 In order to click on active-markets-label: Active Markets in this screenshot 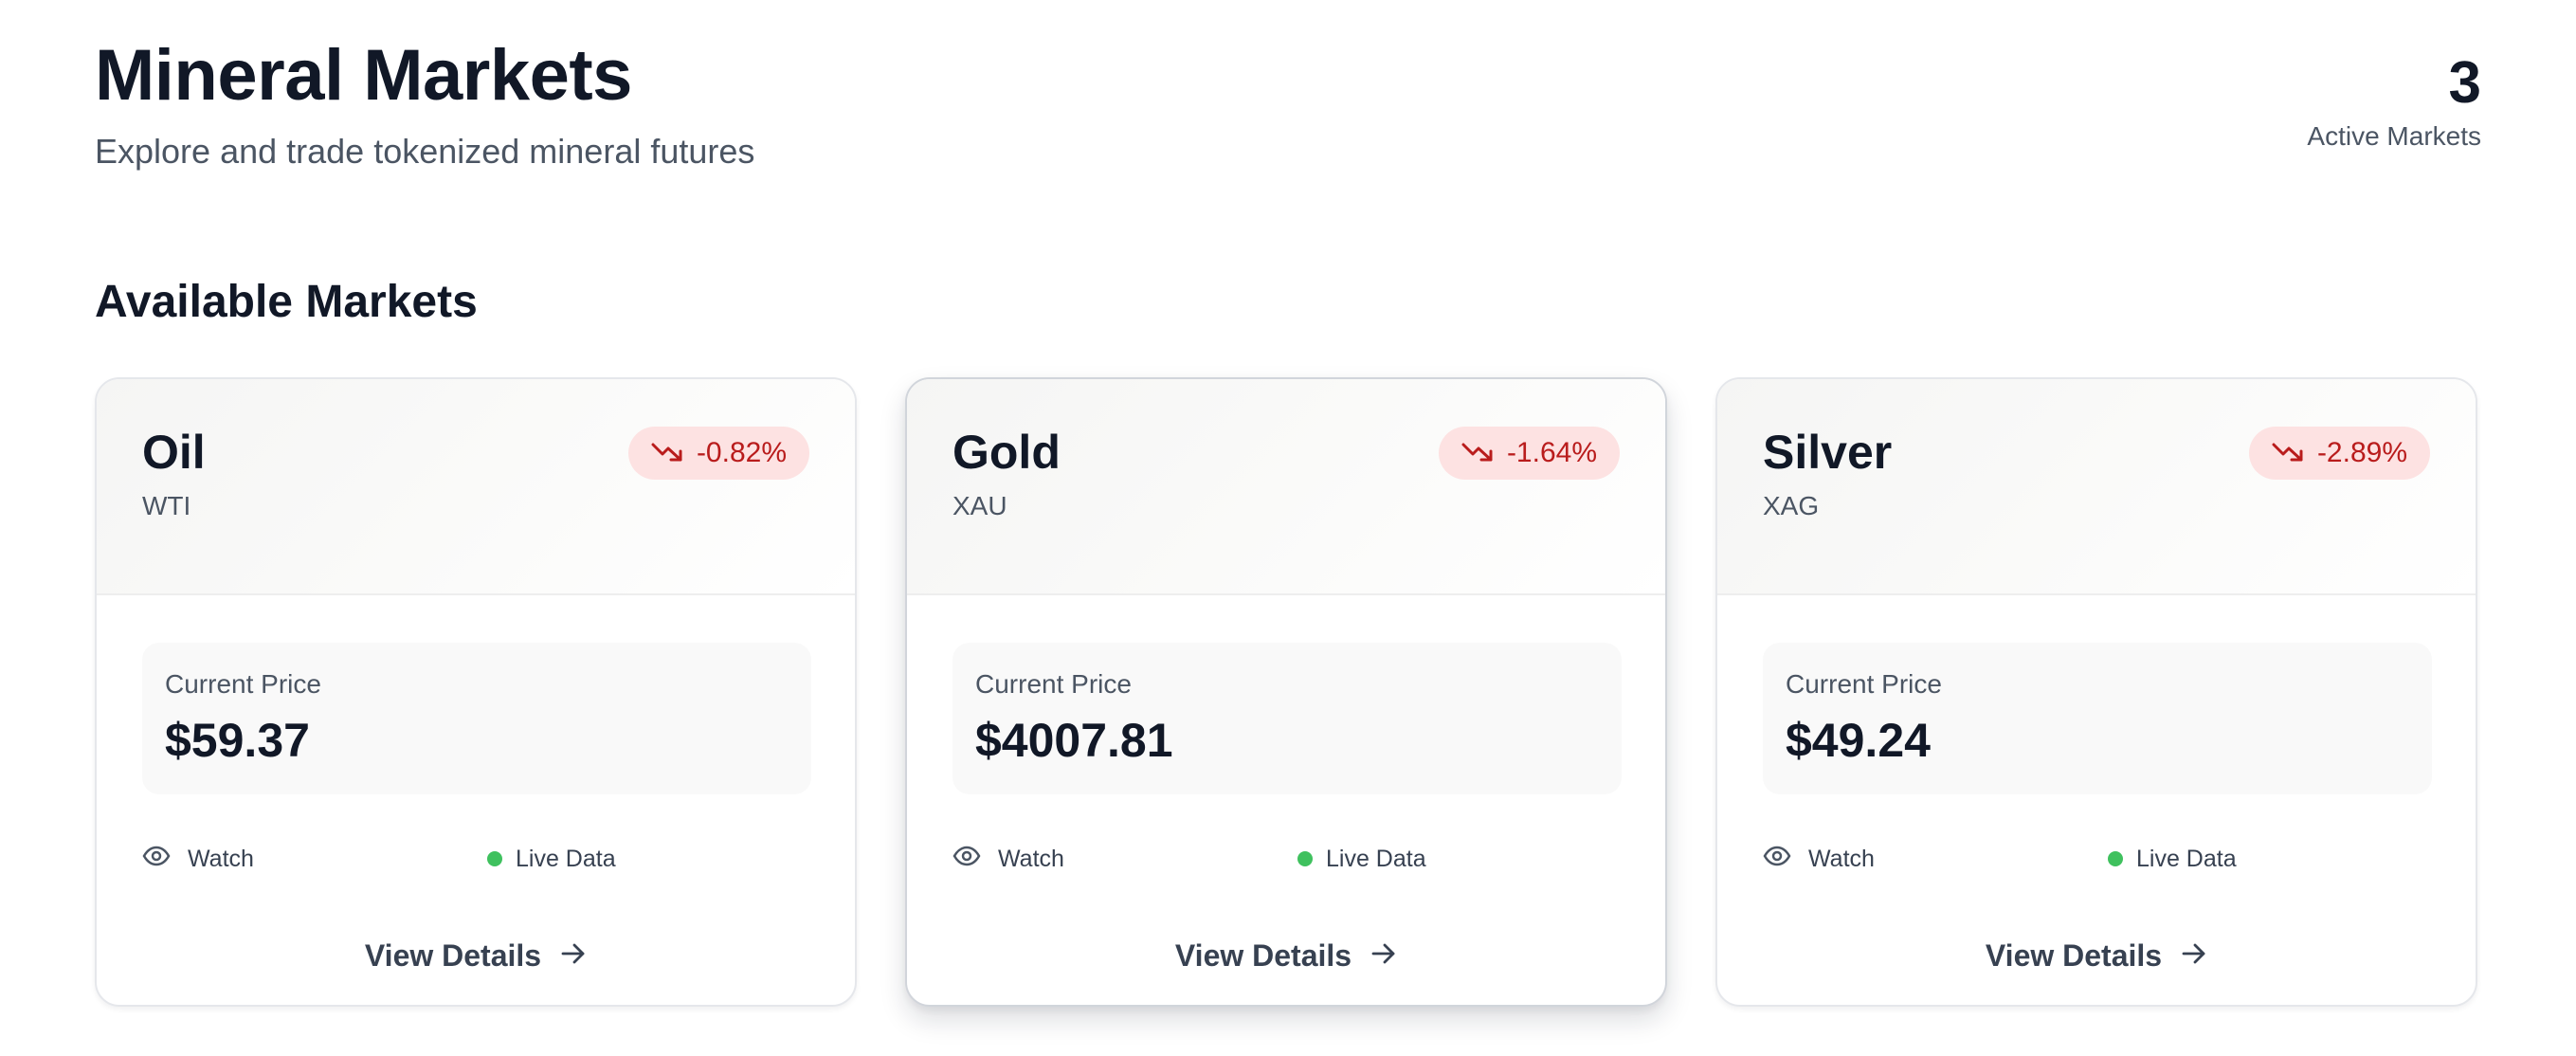, I will do `click(2394, 136)`.